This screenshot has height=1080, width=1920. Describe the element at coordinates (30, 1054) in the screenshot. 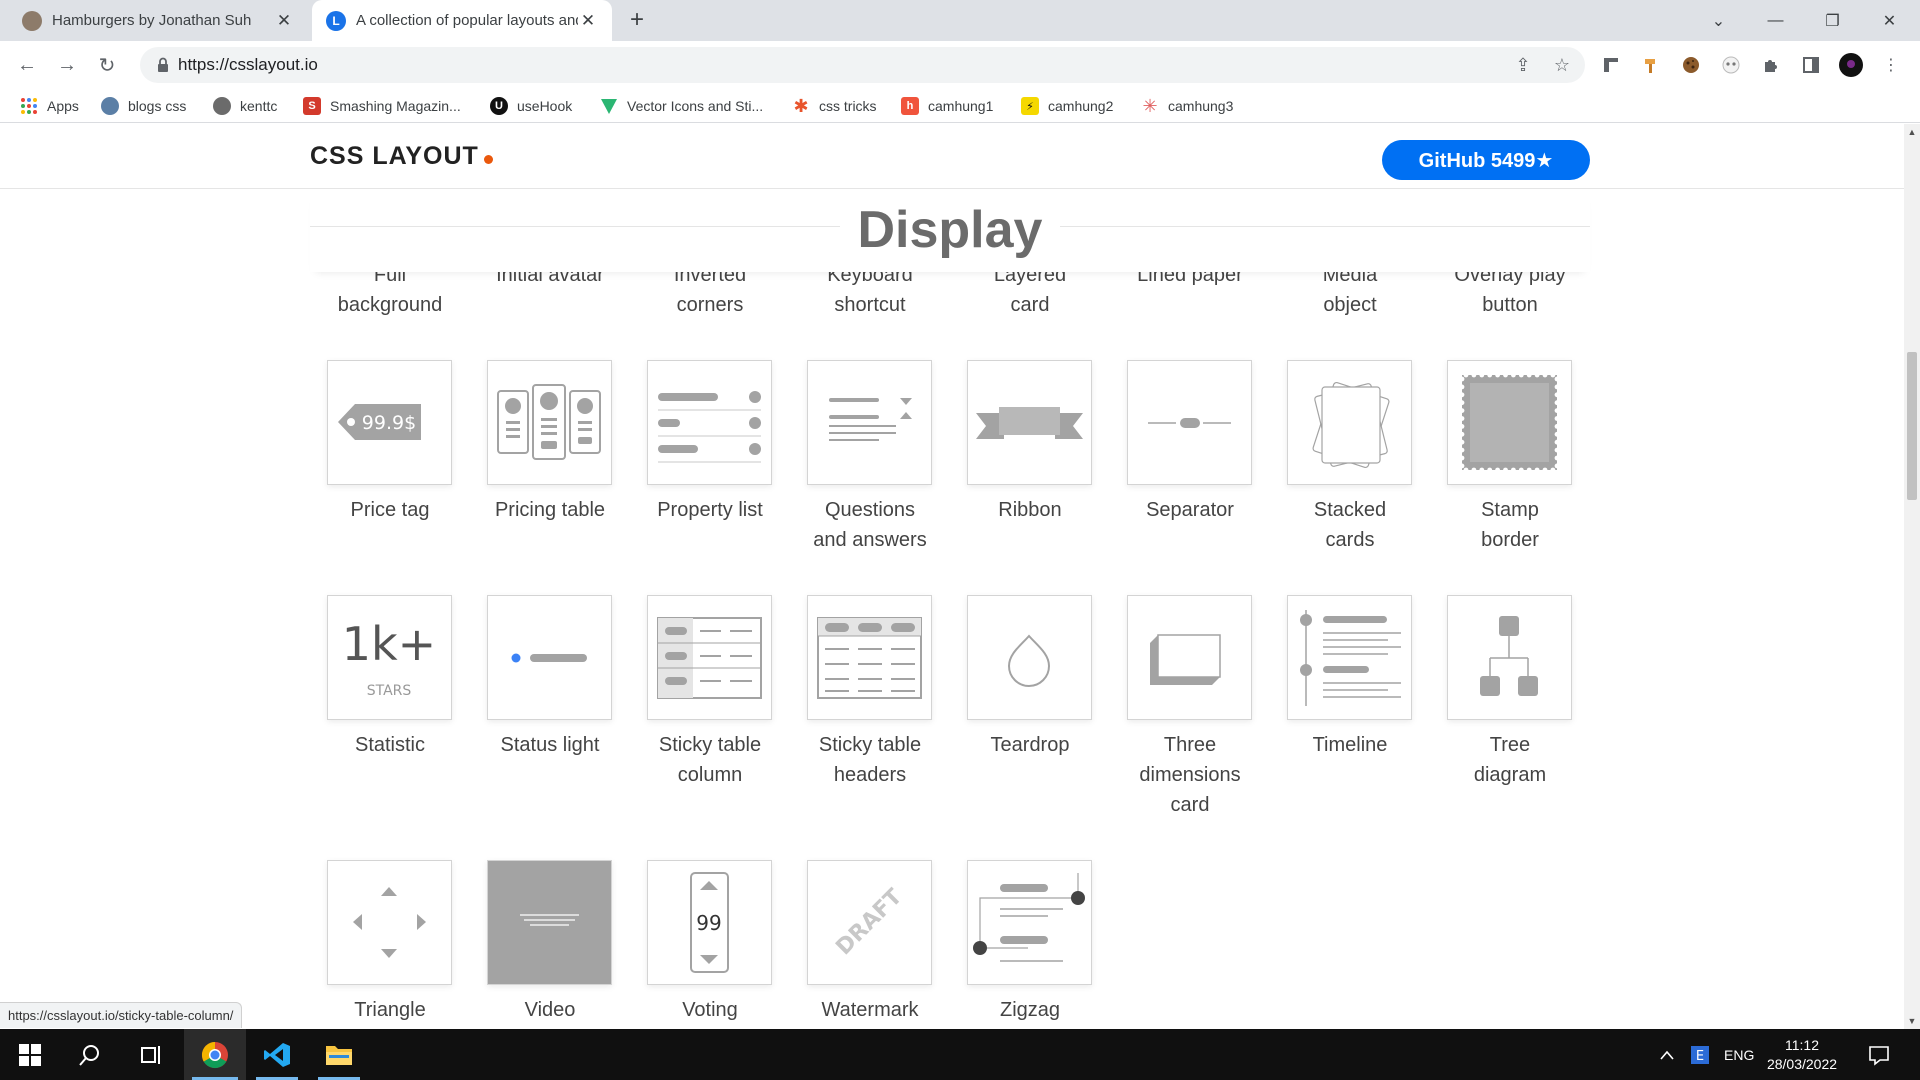

I see `start-button` at that location.